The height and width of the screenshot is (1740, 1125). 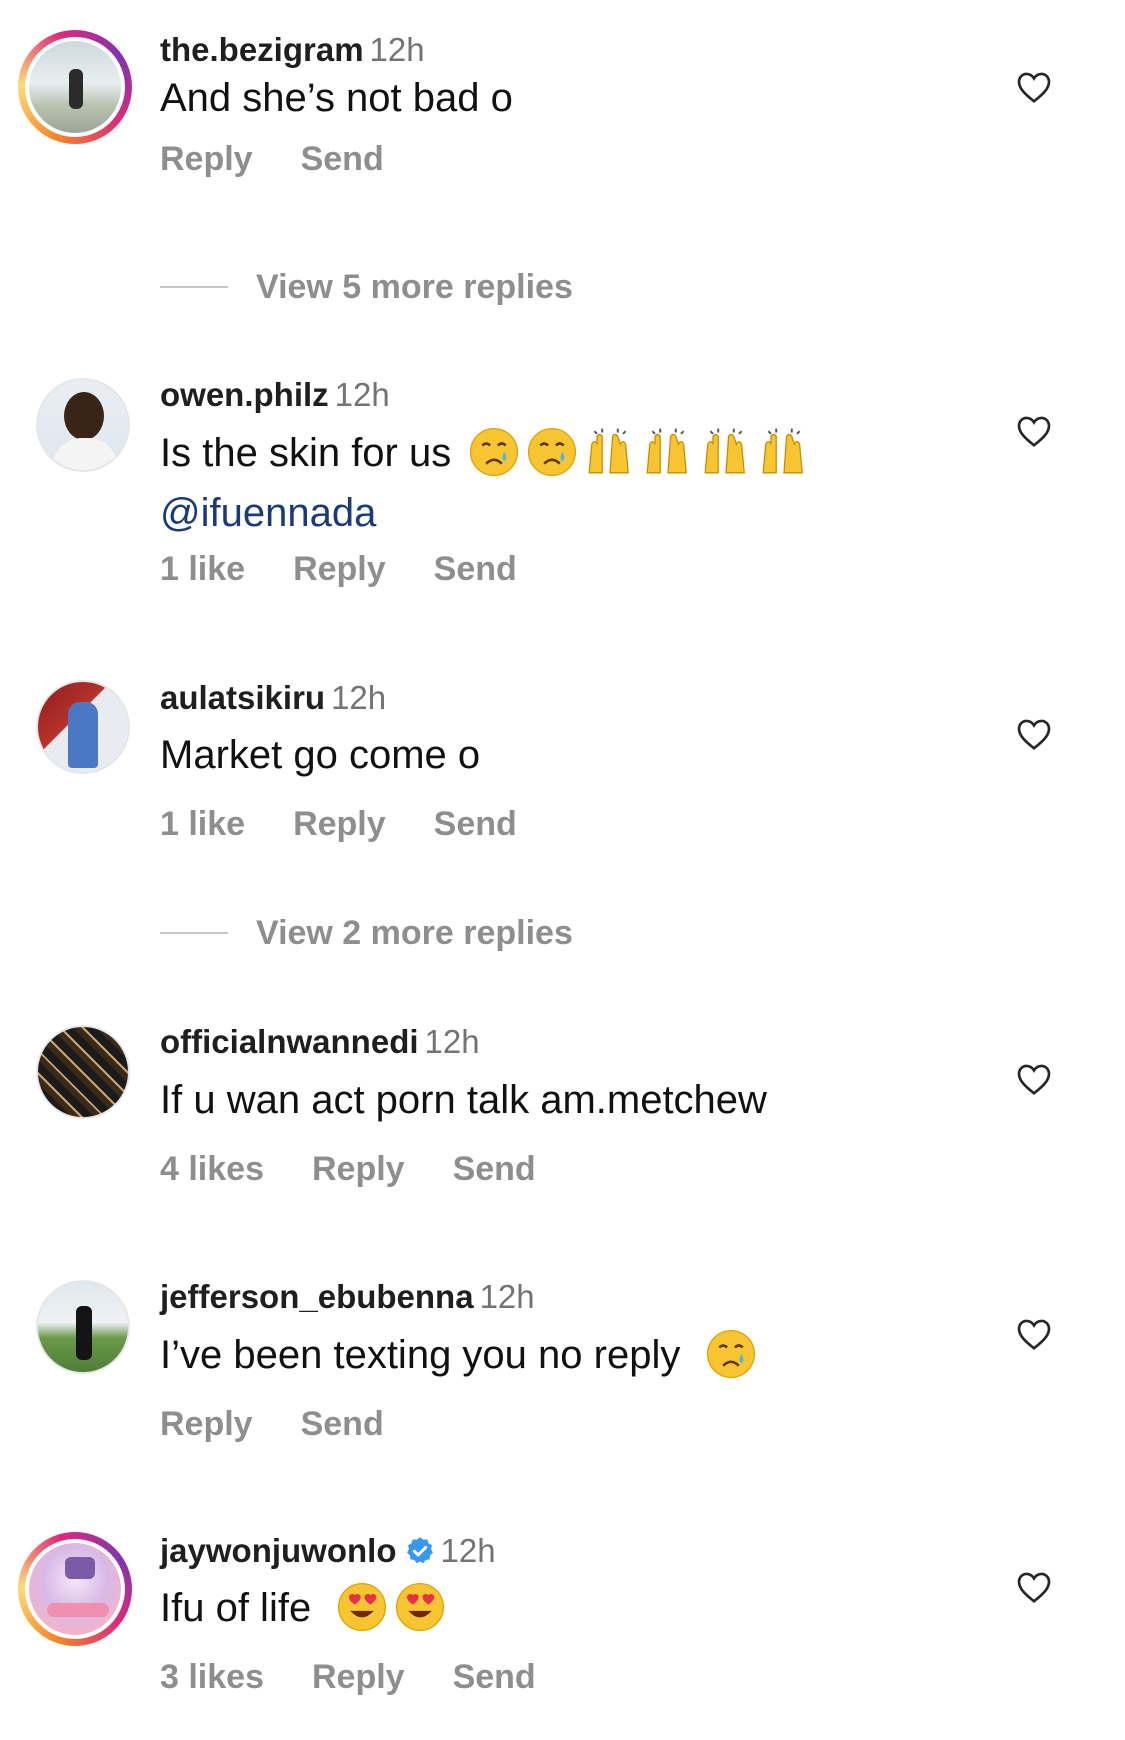 I want to click on comment-username: owen.philz, so click(x=244, y=394).